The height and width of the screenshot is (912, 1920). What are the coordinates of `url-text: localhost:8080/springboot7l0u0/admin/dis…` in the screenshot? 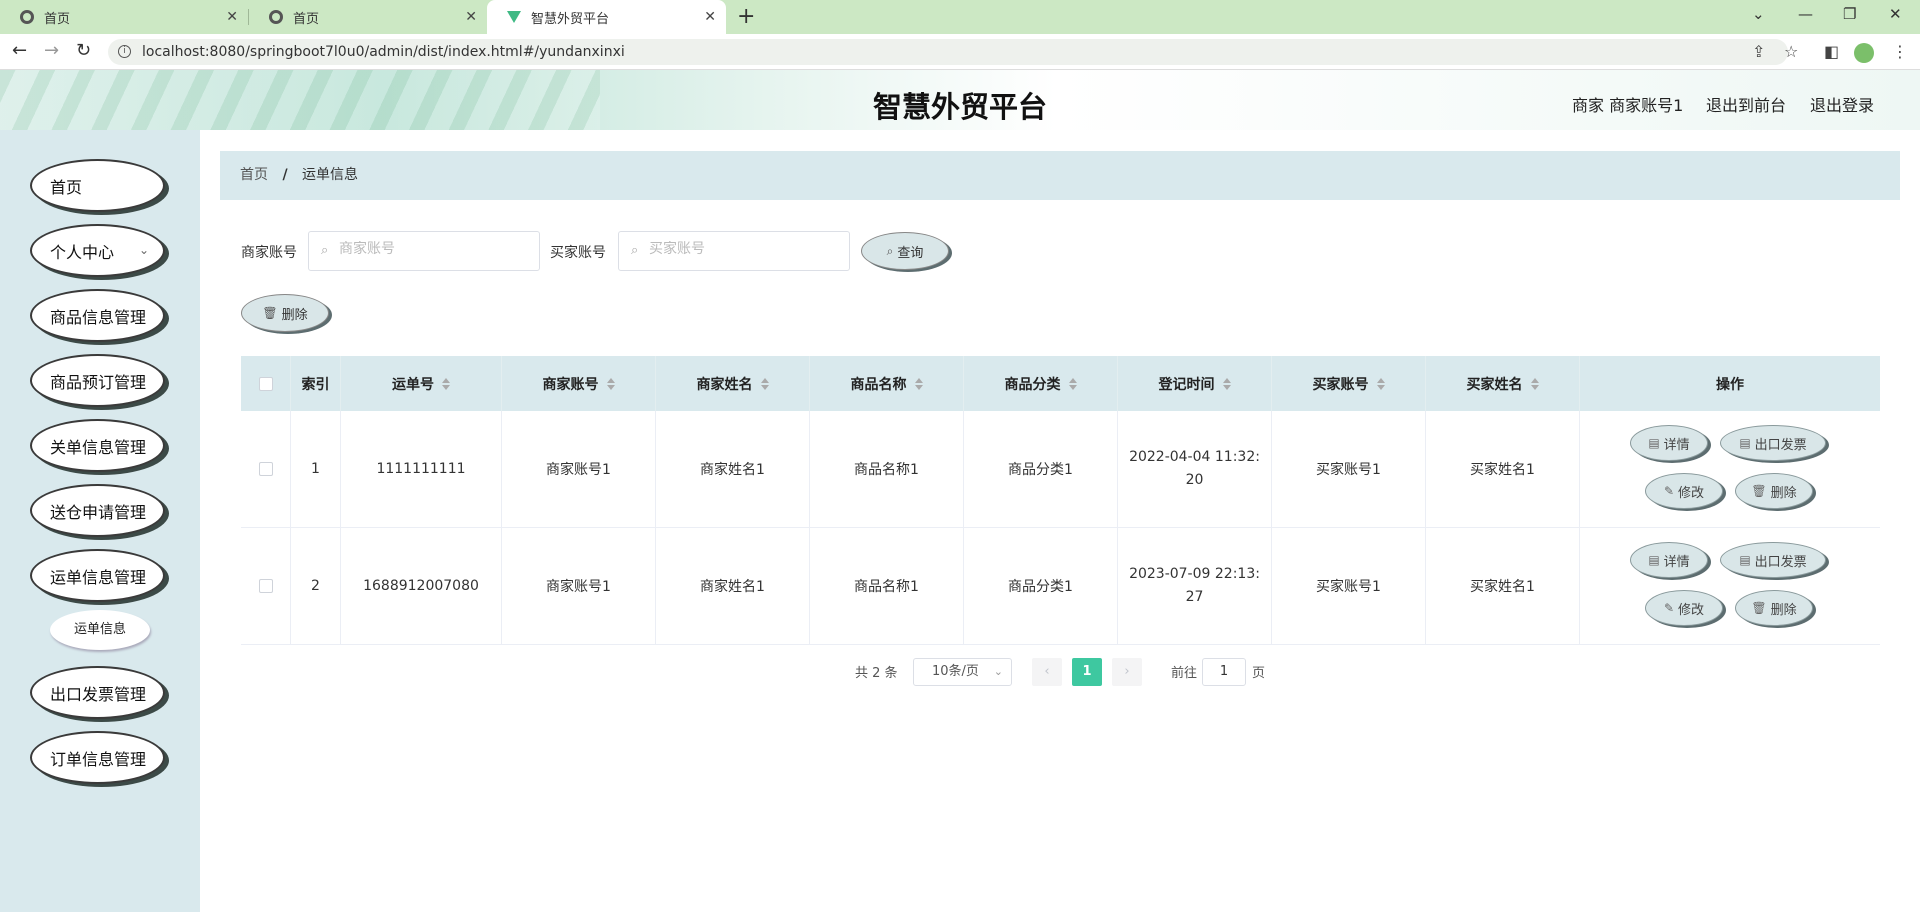 It's located at (383, 52).